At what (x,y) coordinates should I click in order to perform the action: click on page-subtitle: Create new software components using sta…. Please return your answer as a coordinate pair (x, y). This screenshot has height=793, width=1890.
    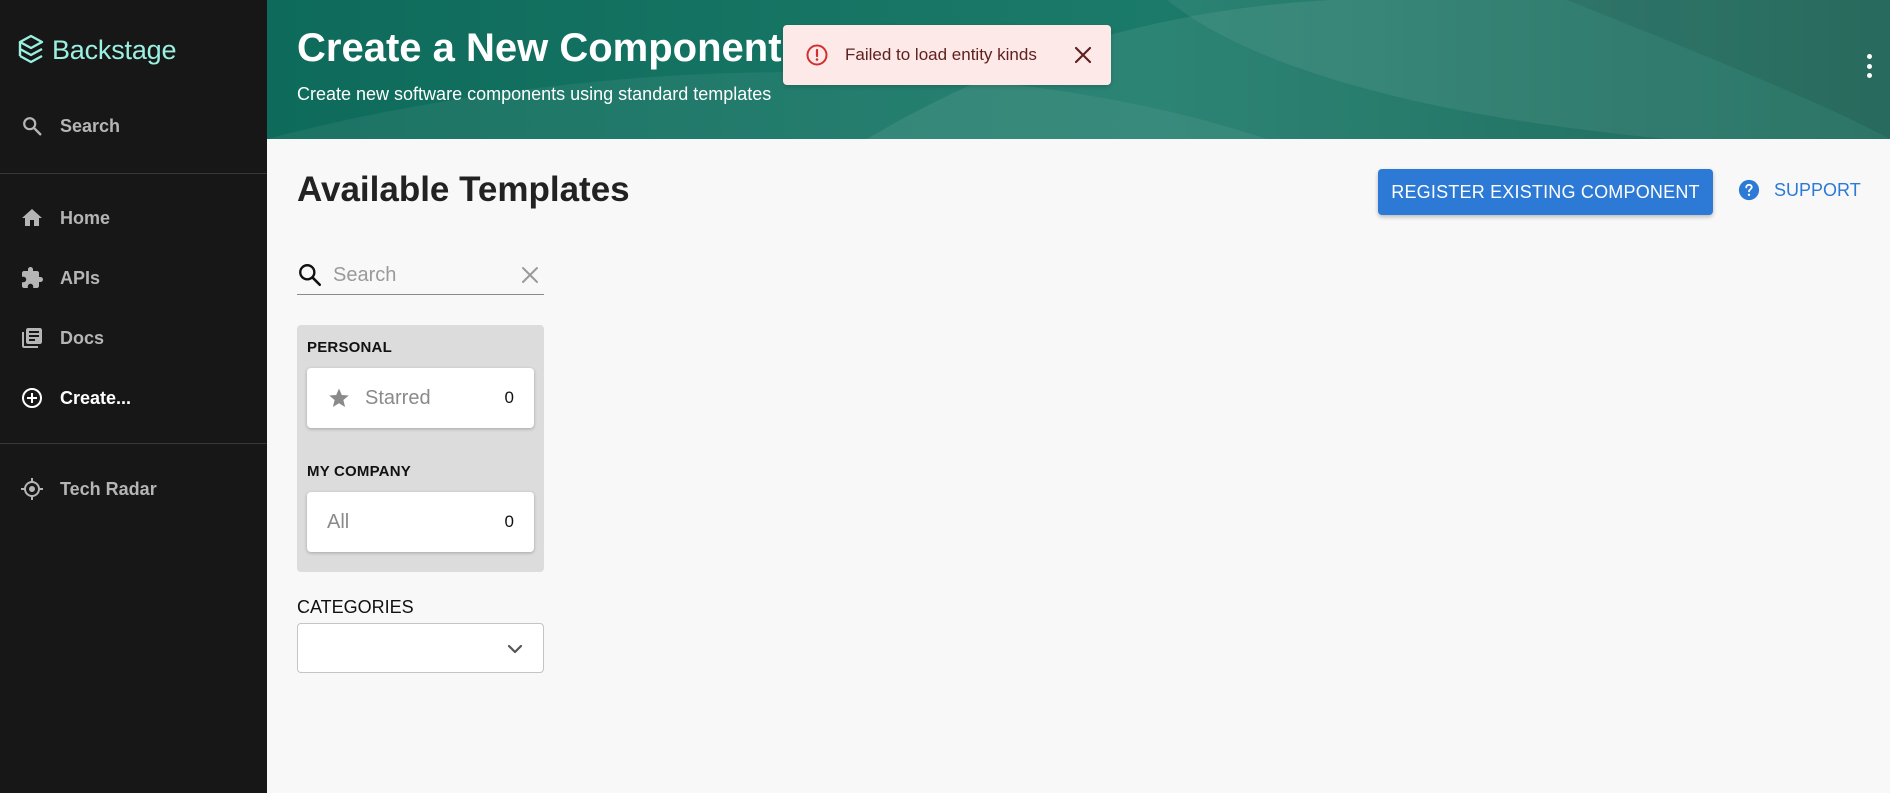
    Looking at the image, I should click on (534, 94).